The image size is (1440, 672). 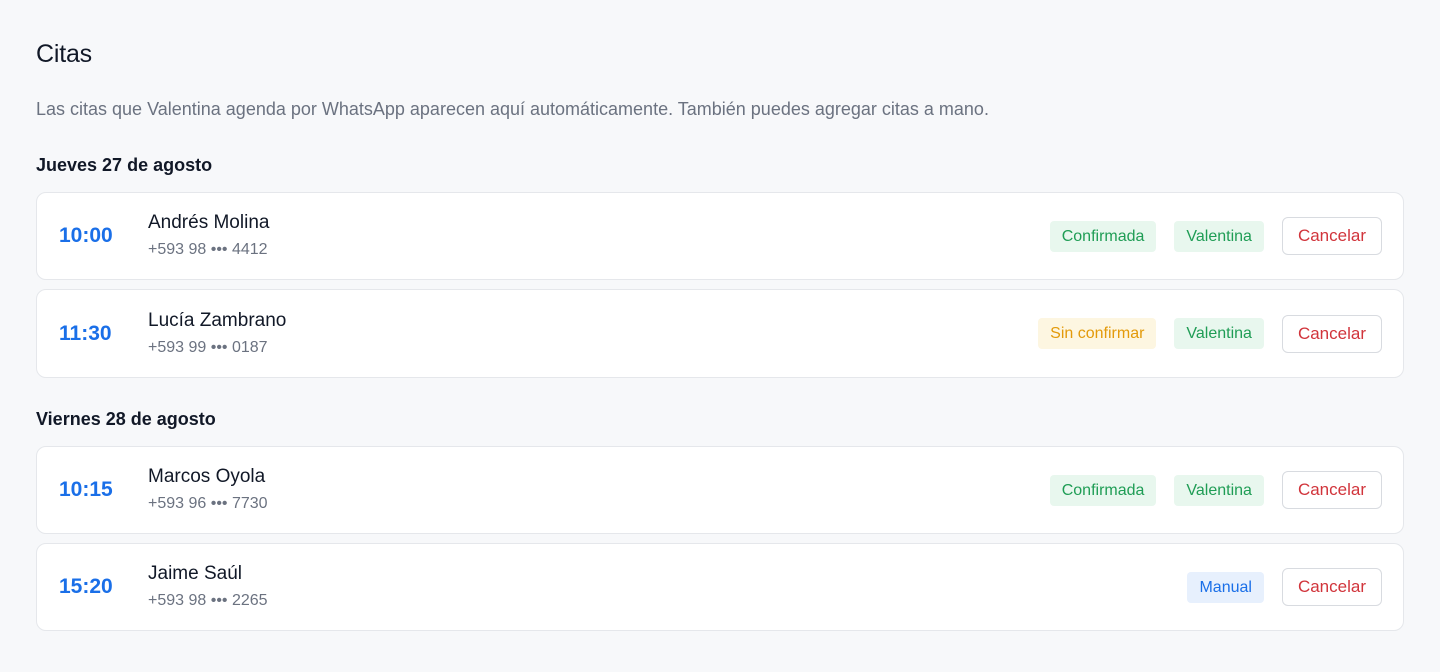 What do you see at coordinates (209, 222) in the screenshot?
I see `client-name: Andrés Molina` at bounding box center [209, 222].